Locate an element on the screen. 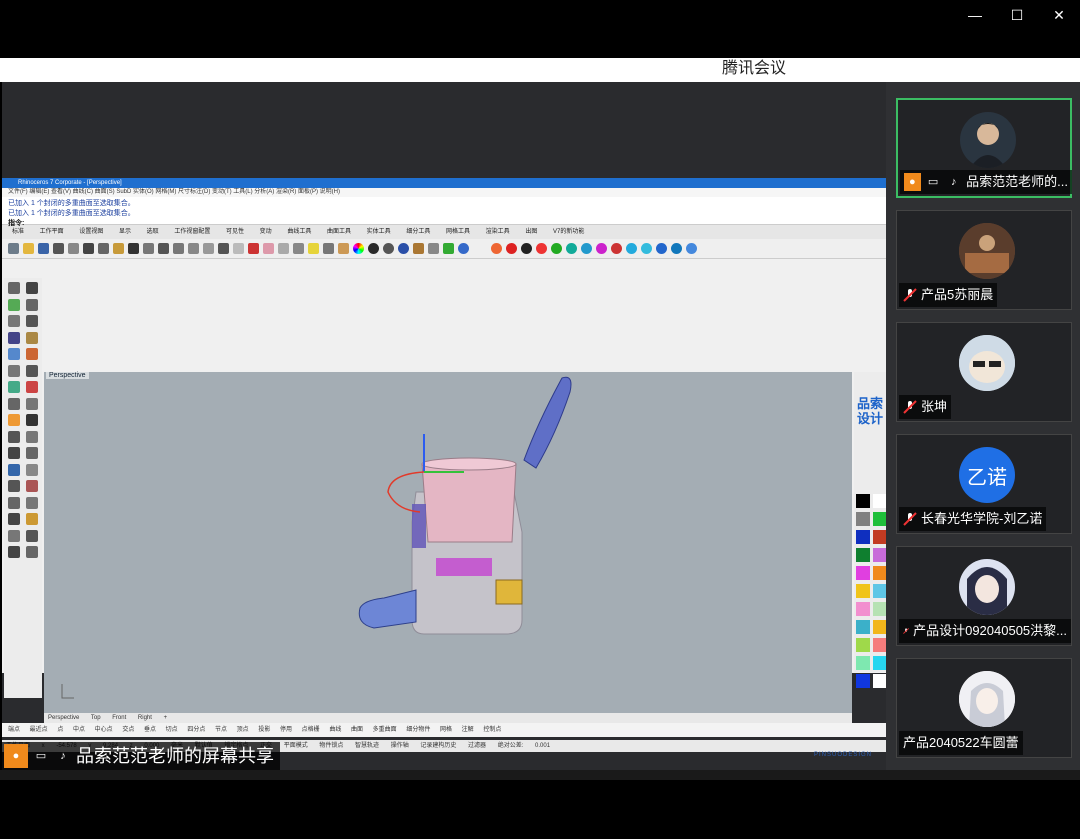 The height and width of the screenshot is (839, 1080). properties-icon is located at coordinates (253, 248).